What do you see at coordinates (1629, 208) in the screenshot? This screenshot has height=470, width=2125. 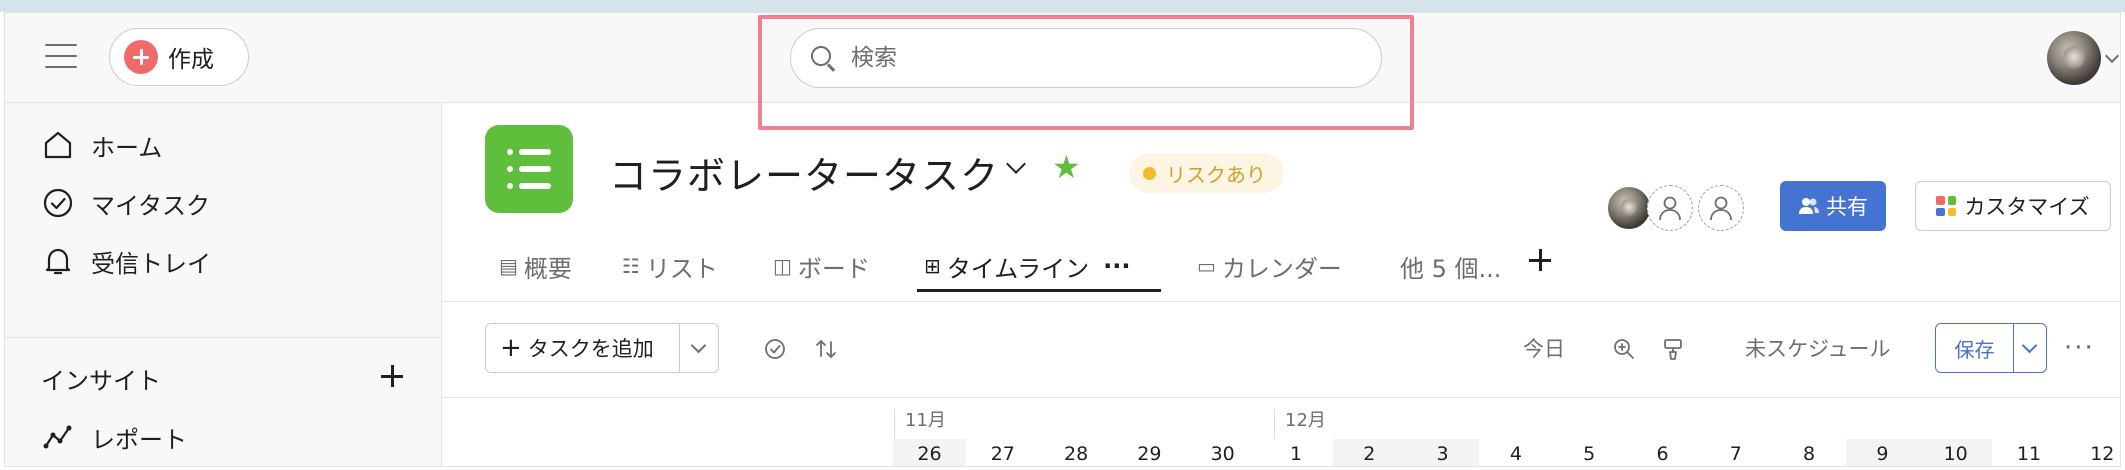 I see `member-avatar` at bounding box center [1629, 208].